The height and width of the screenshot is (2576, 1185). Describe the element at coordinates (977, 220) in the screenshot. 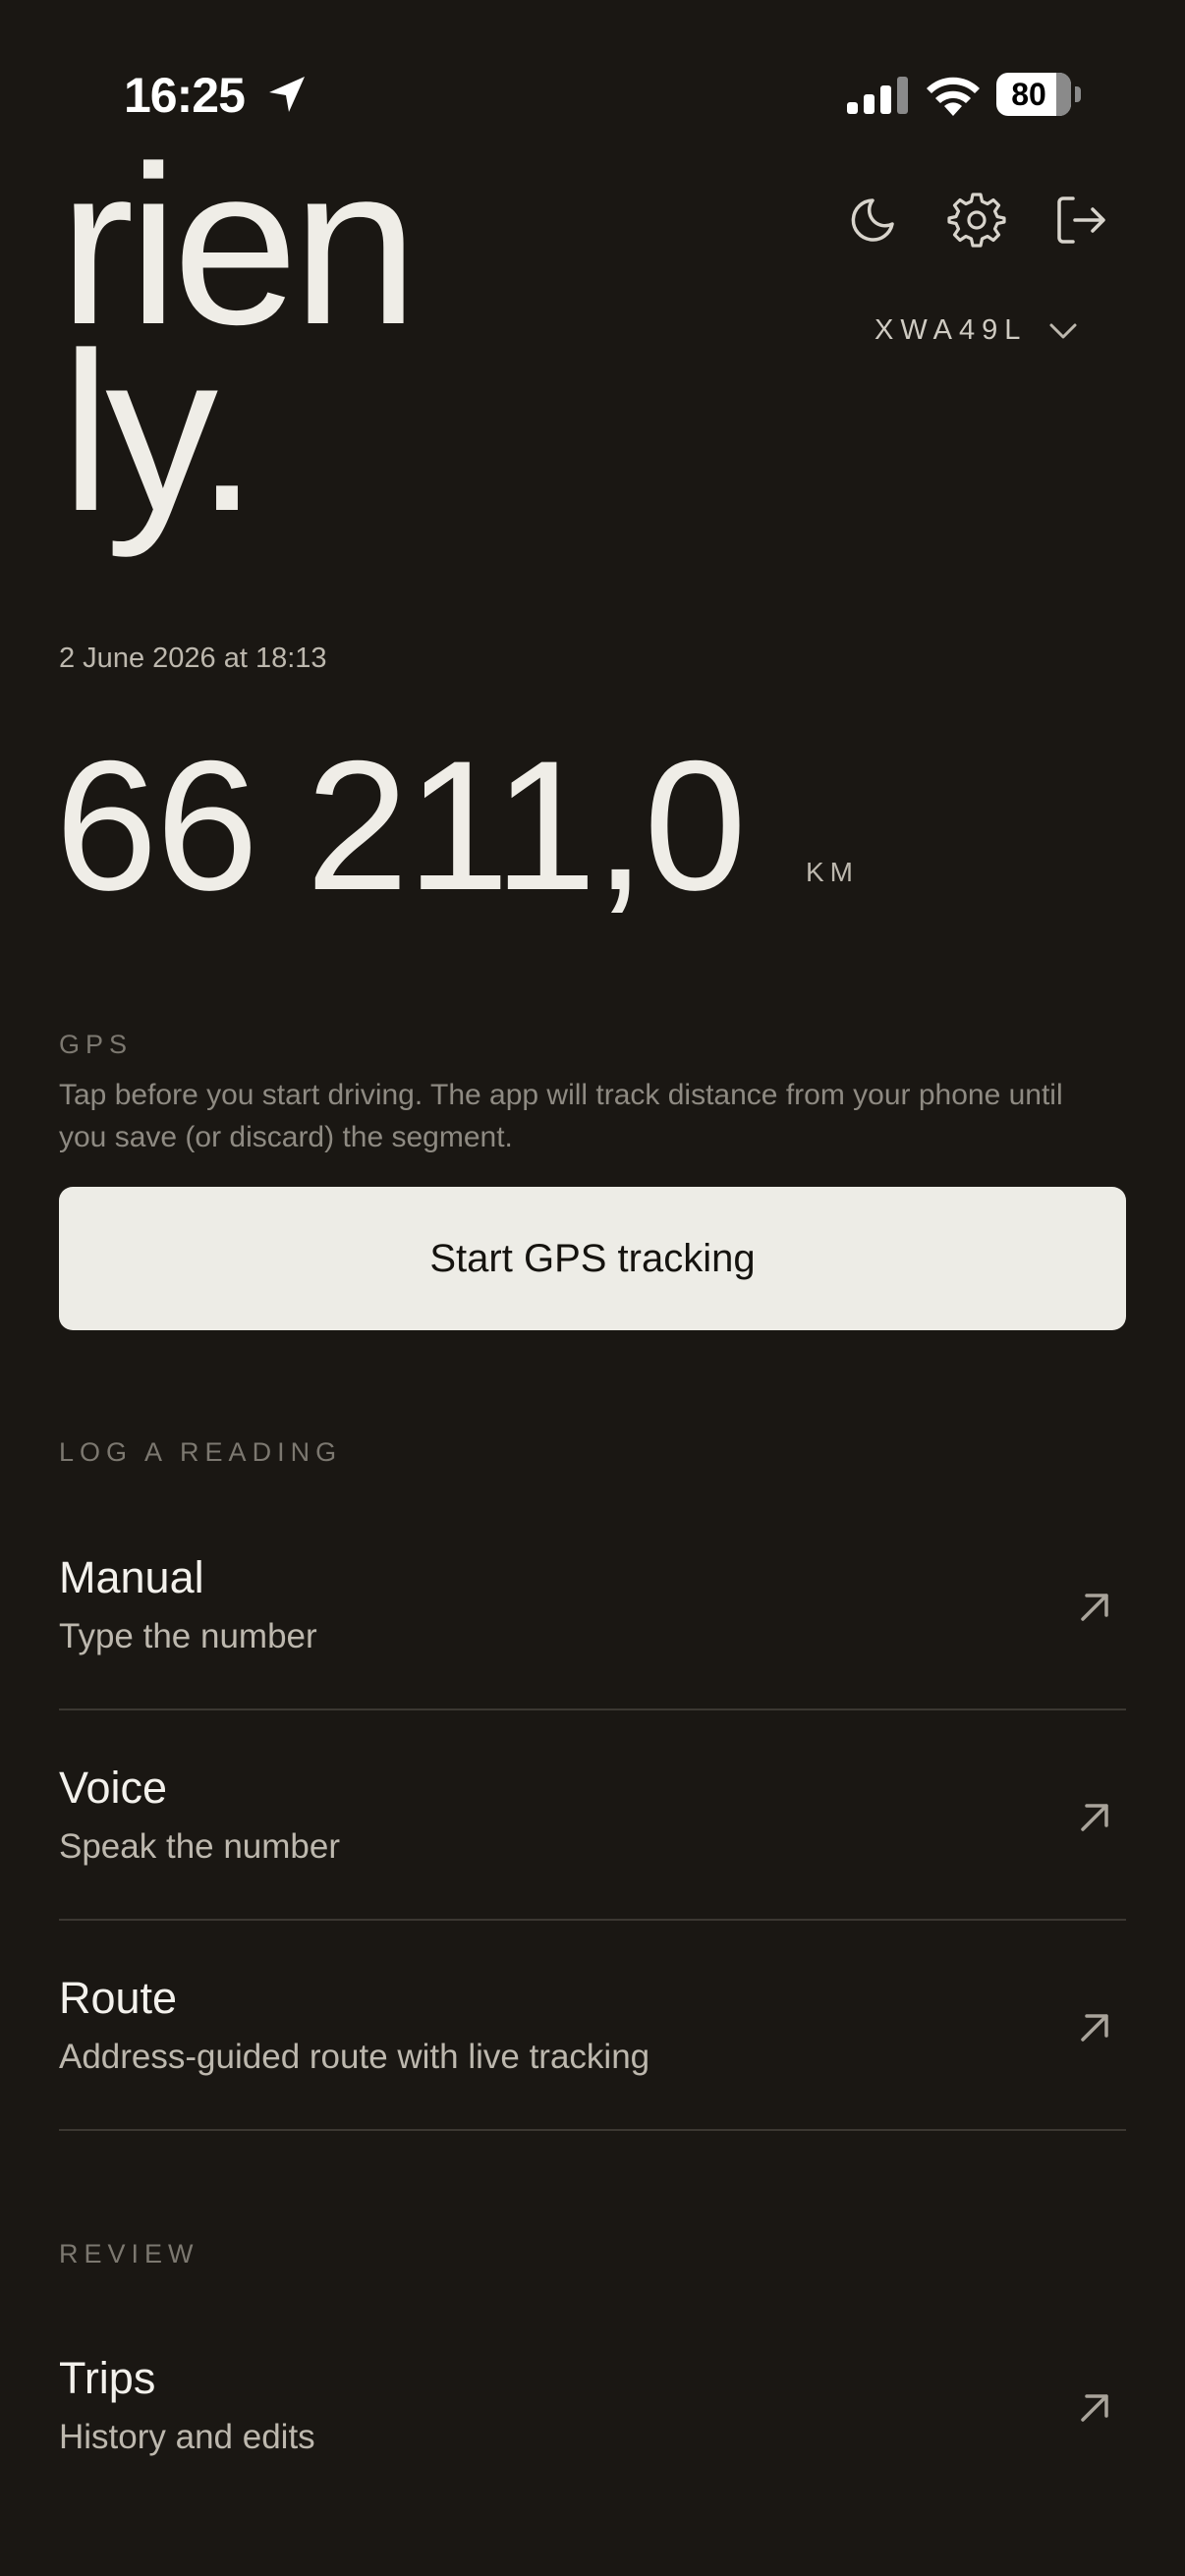

I see `gear-icon` at that location.